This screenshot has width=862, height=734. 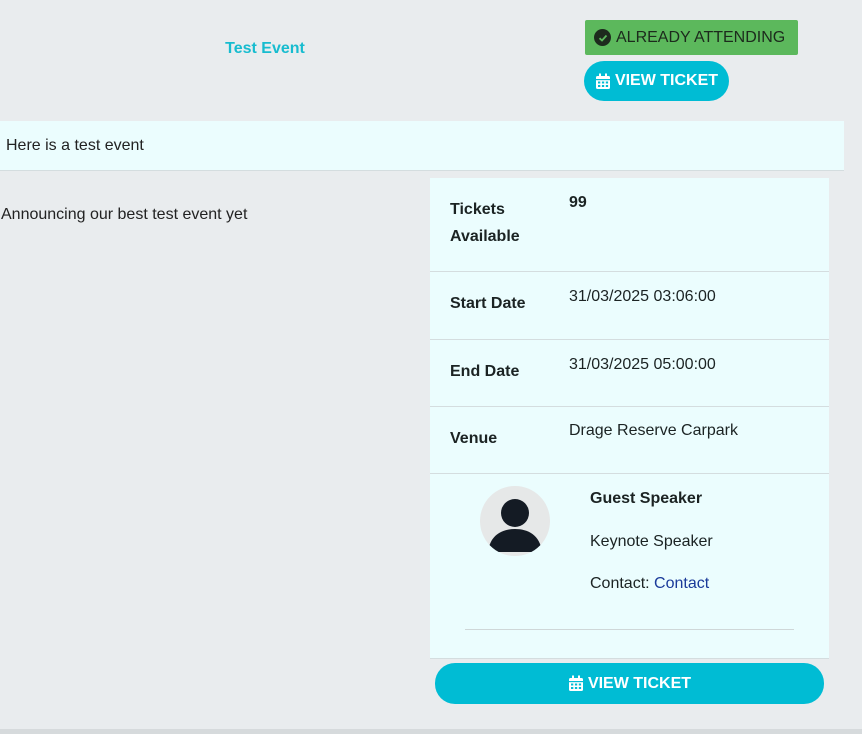 I want to click on end-date-label: End Date, so click(x=485, y=371).